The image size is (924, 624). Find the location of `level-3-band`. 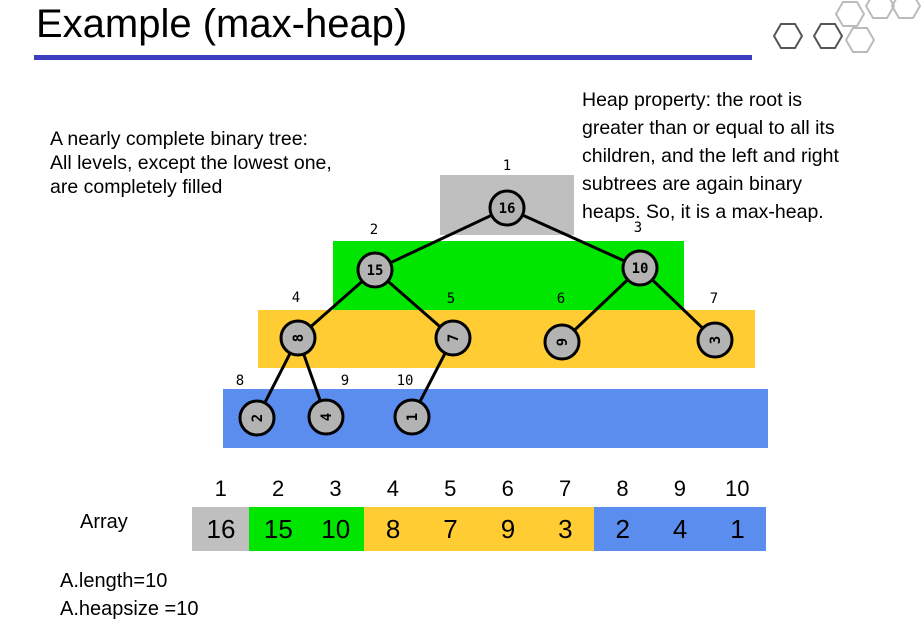

level-3-band is located at coordinates (495, 418).